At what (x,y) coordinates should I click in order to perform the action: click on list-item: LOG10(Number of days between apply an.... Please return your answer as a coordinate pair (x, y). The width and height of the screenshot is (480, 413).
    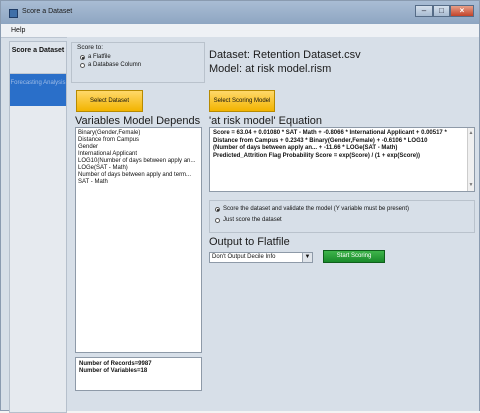
    Looking at the image, I should click on (138, 161).